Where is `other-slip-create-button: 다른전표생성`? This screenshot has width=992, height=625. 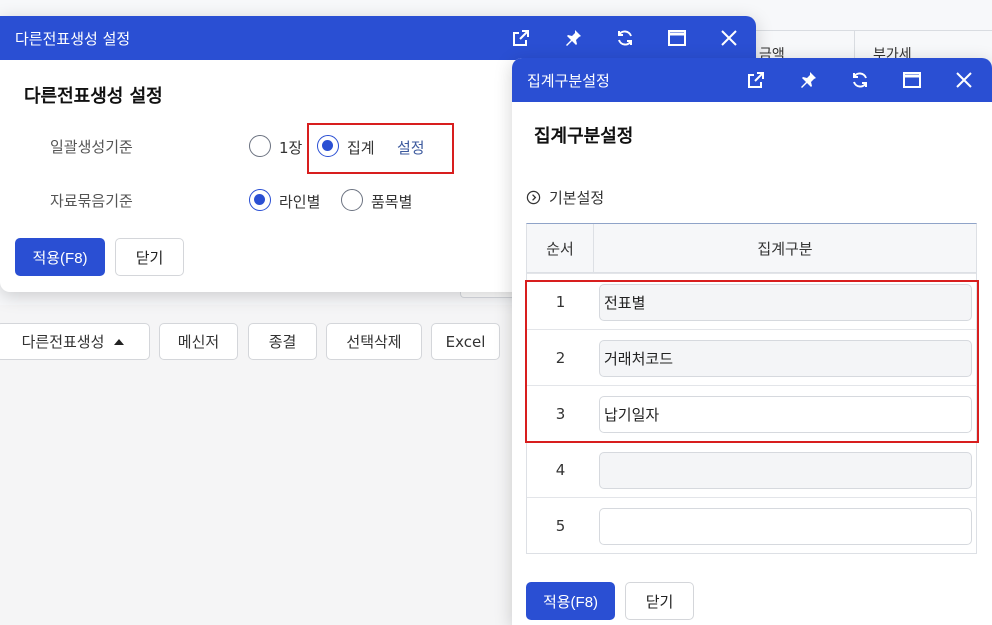 other-slip-create-button: 다른전표생성 is located at coordinates (75, 341).